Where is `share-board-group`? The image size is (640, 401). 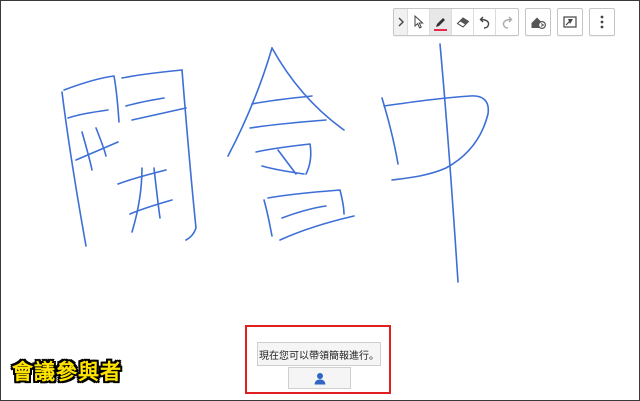 share-board-group is located at coordinates (538, 22).